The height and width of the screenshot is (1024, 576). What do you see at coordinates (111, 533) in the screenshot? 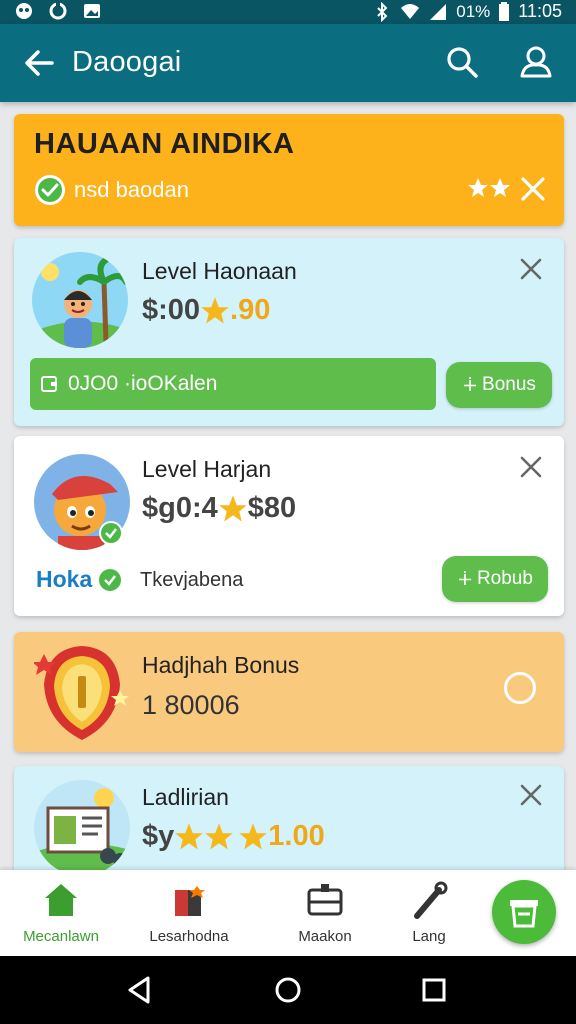
I see `verified-badge-icon` at bounding box center [111, 533].